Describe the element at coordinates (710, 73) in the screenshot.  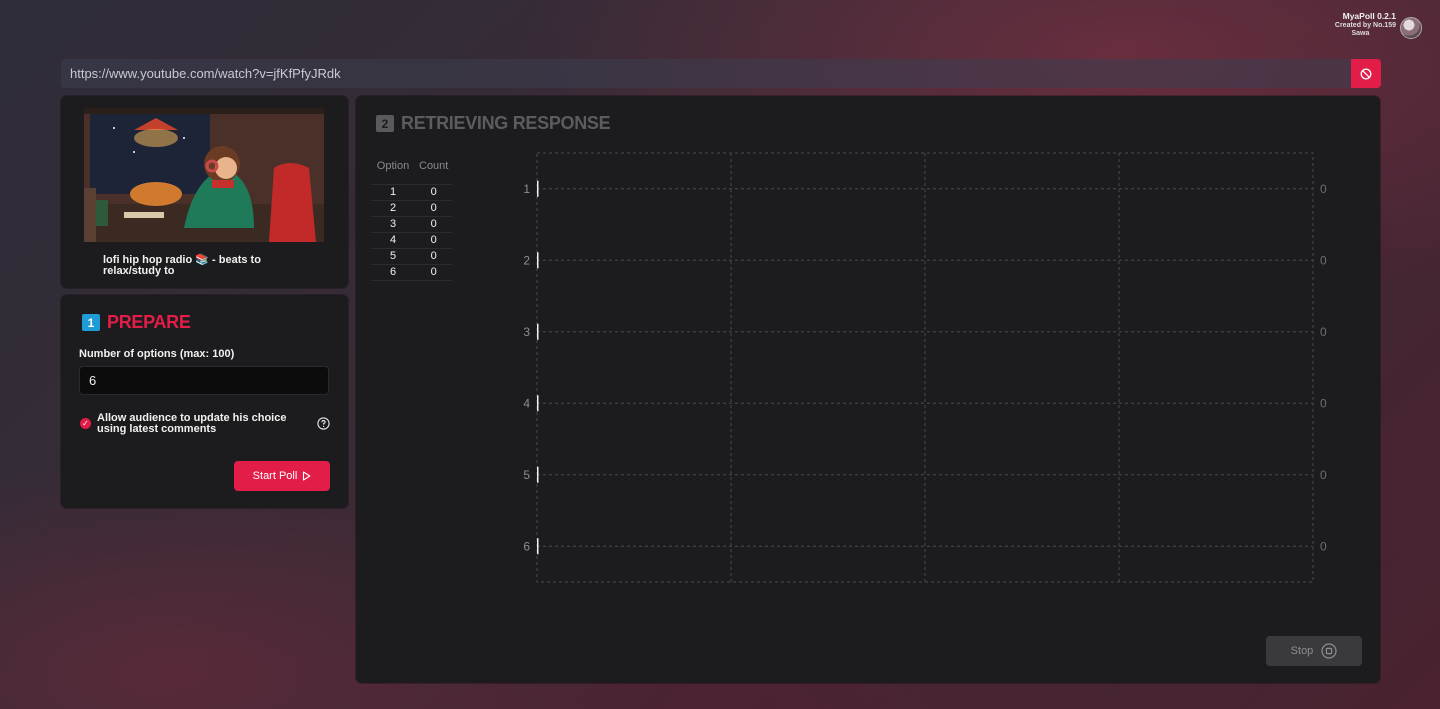
I see `url-input` at that location.